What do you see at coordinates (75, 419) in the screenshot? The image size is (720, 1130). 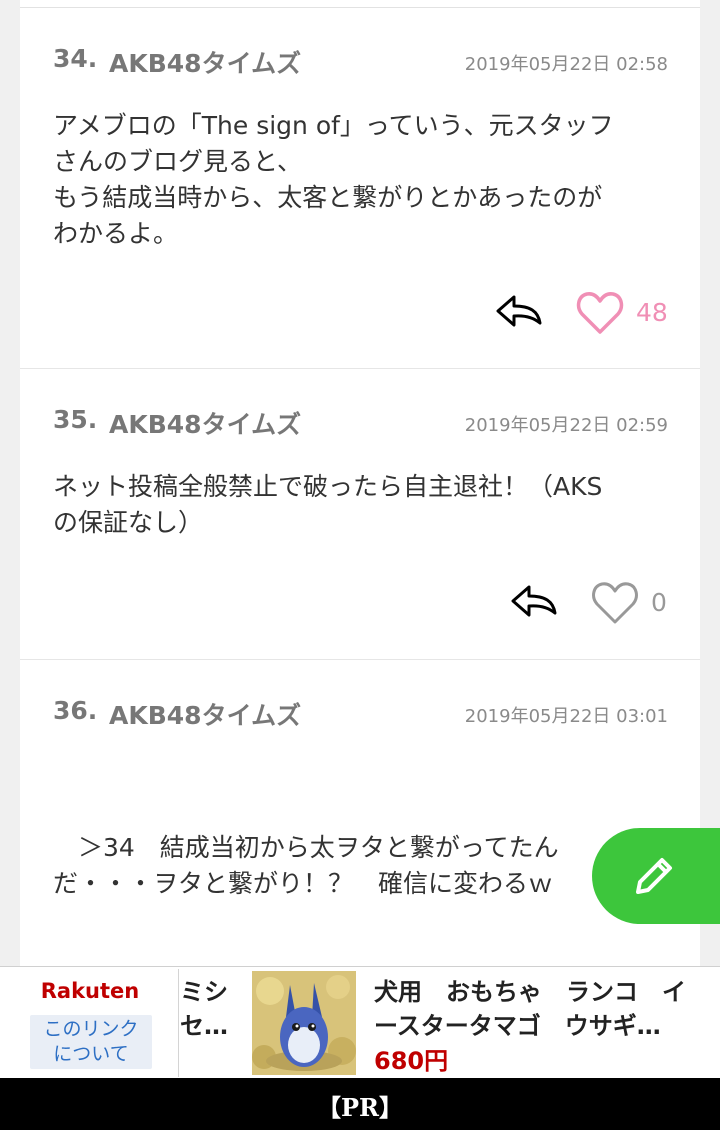 I see `comment-number: 35.` at bounding box center [75, 419].